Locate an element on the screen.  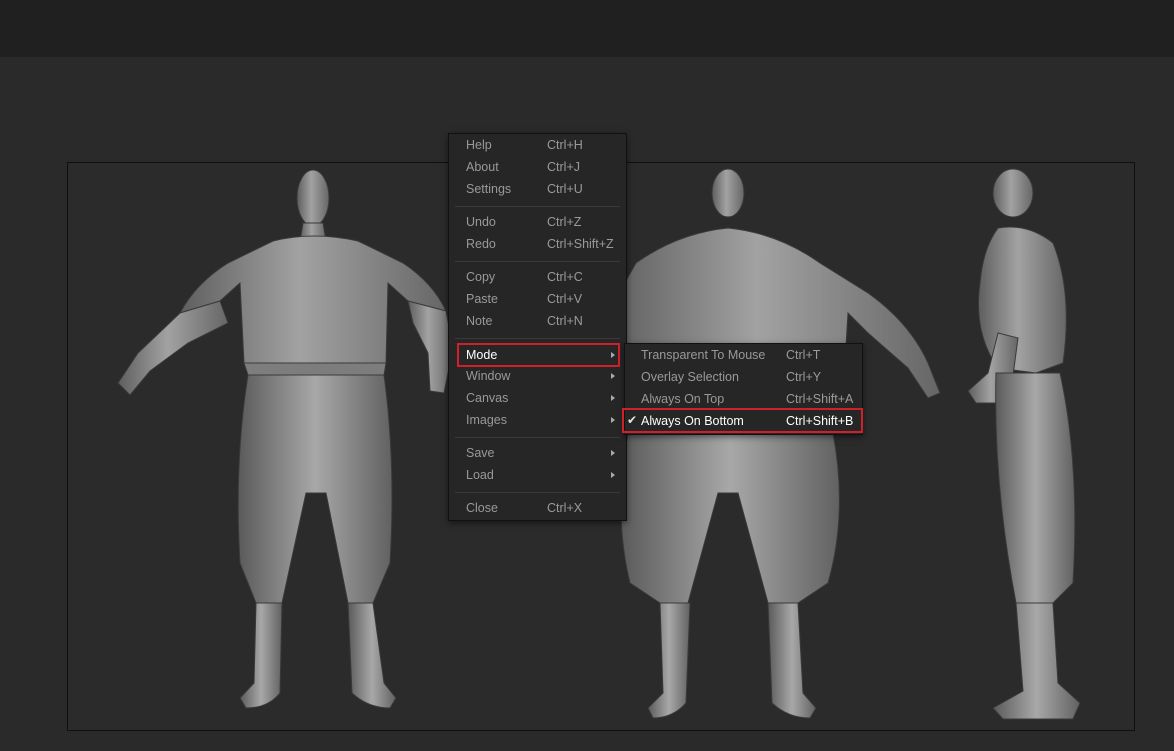
menu-item-canvas: Canvas is located at coordinates (537, 398).